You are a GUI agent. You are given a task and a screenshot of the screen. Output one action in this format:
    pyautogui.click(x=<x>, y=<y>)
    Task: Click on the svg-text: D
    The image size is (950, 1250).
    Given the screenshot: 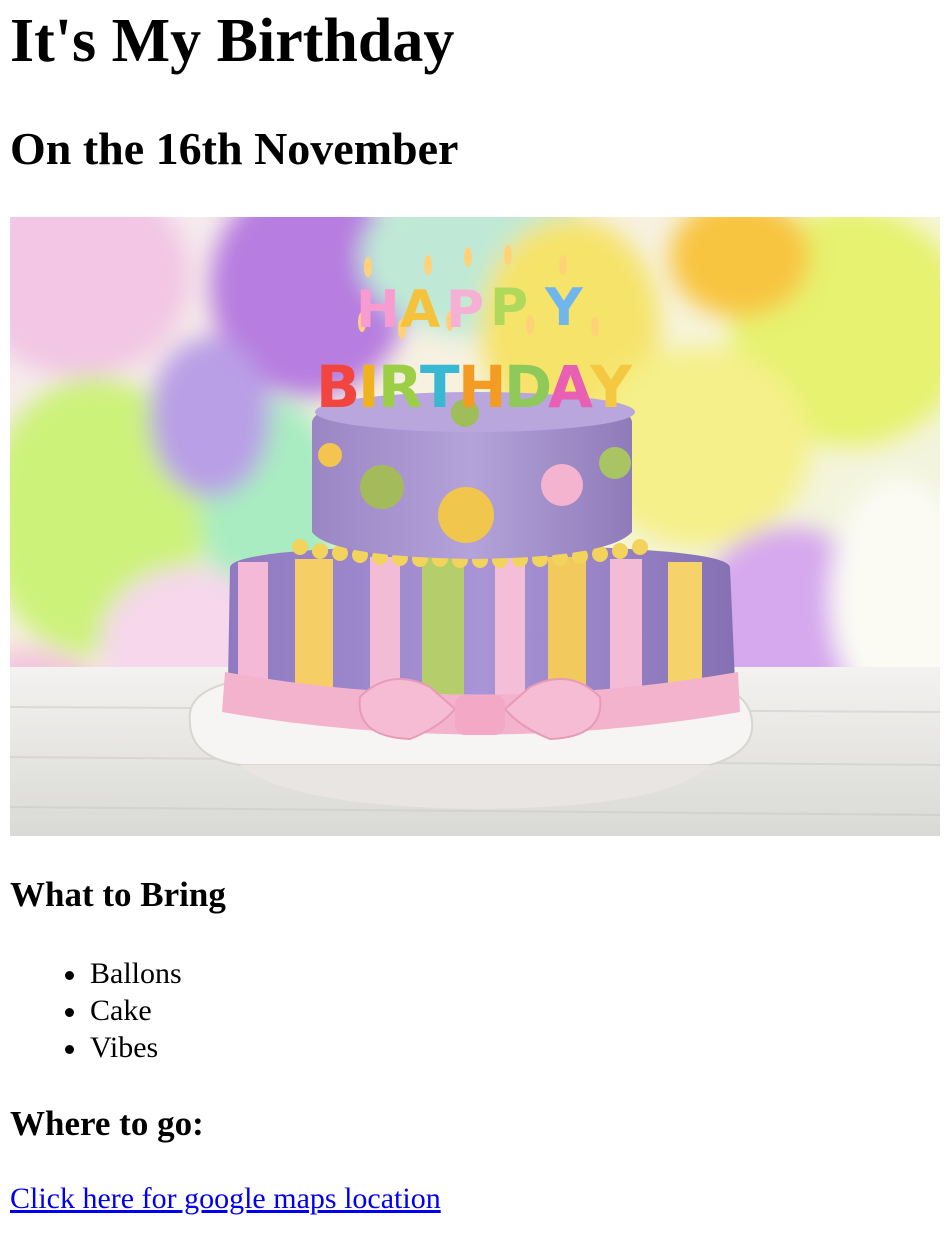 What is the action you would take?
    pyautogui.click(x=528, y=387)
    